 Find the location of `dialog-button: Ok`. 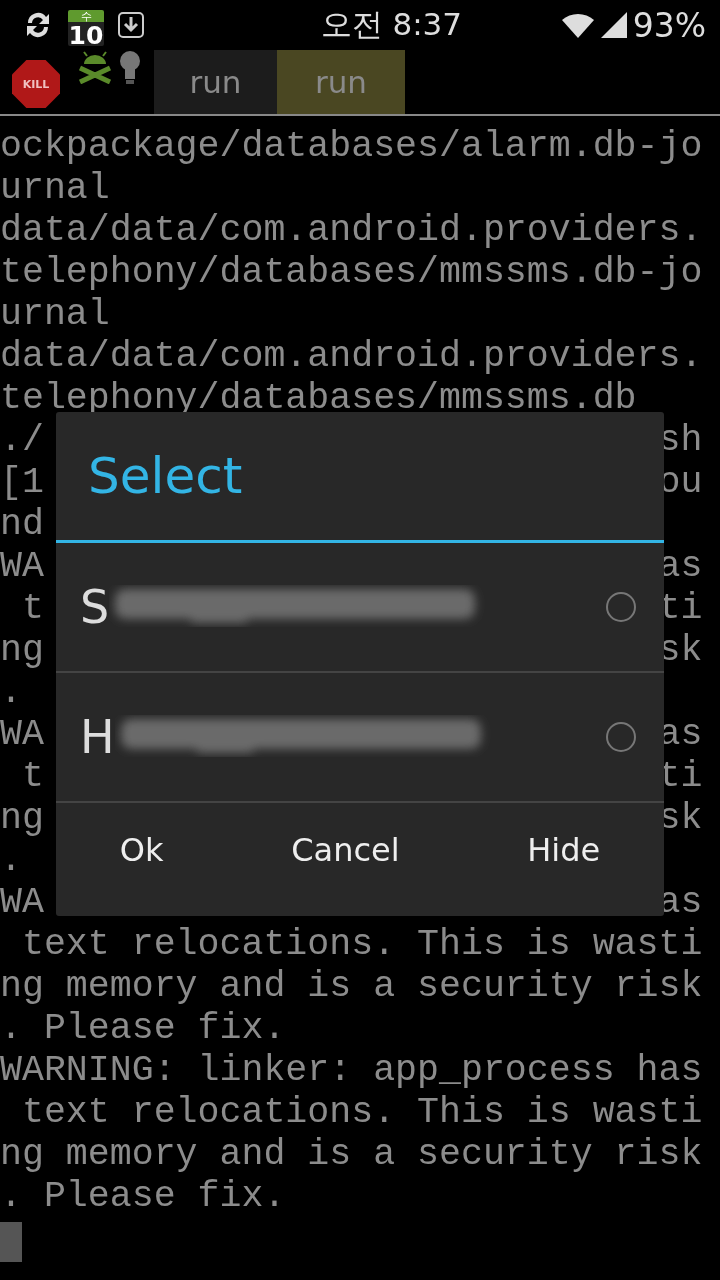

dialog-button: Ok is located at coordinates (141, 850).